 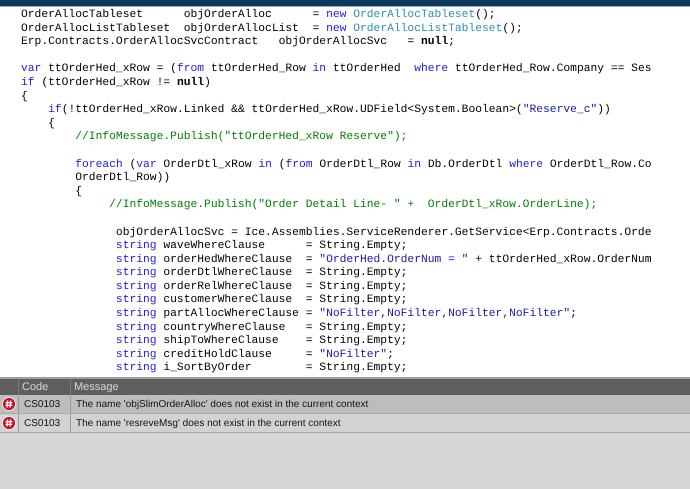 I want to click on code-line: foreach (var OrderDtl_xRow in (from OrderDtl_Row in Db.OrderDtl where OrderDtl_Row.Co, so click(x=363, y=165).